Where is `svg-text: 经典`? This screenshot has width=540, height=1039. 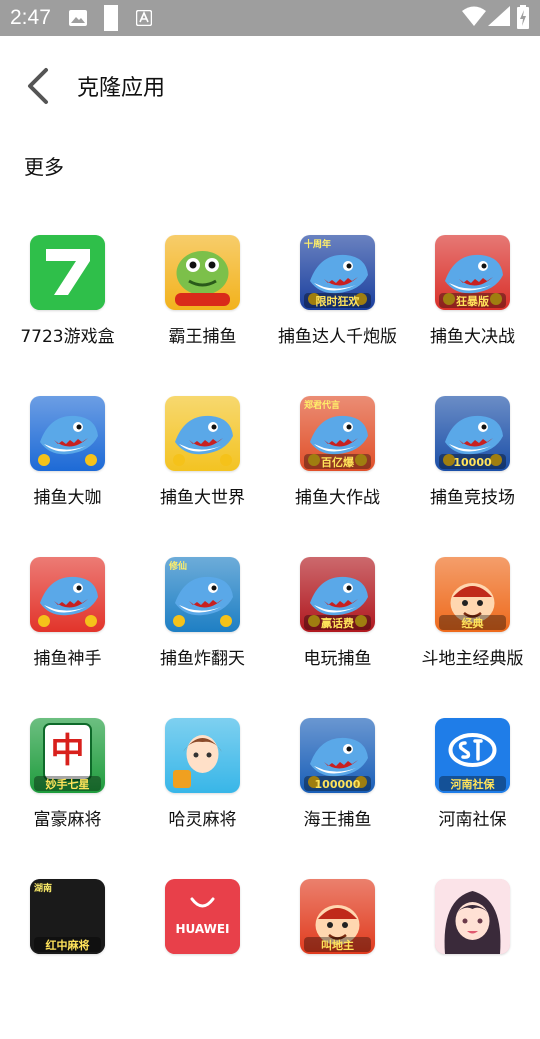 svg-text: 经典 is located at coordinates (473, 623).